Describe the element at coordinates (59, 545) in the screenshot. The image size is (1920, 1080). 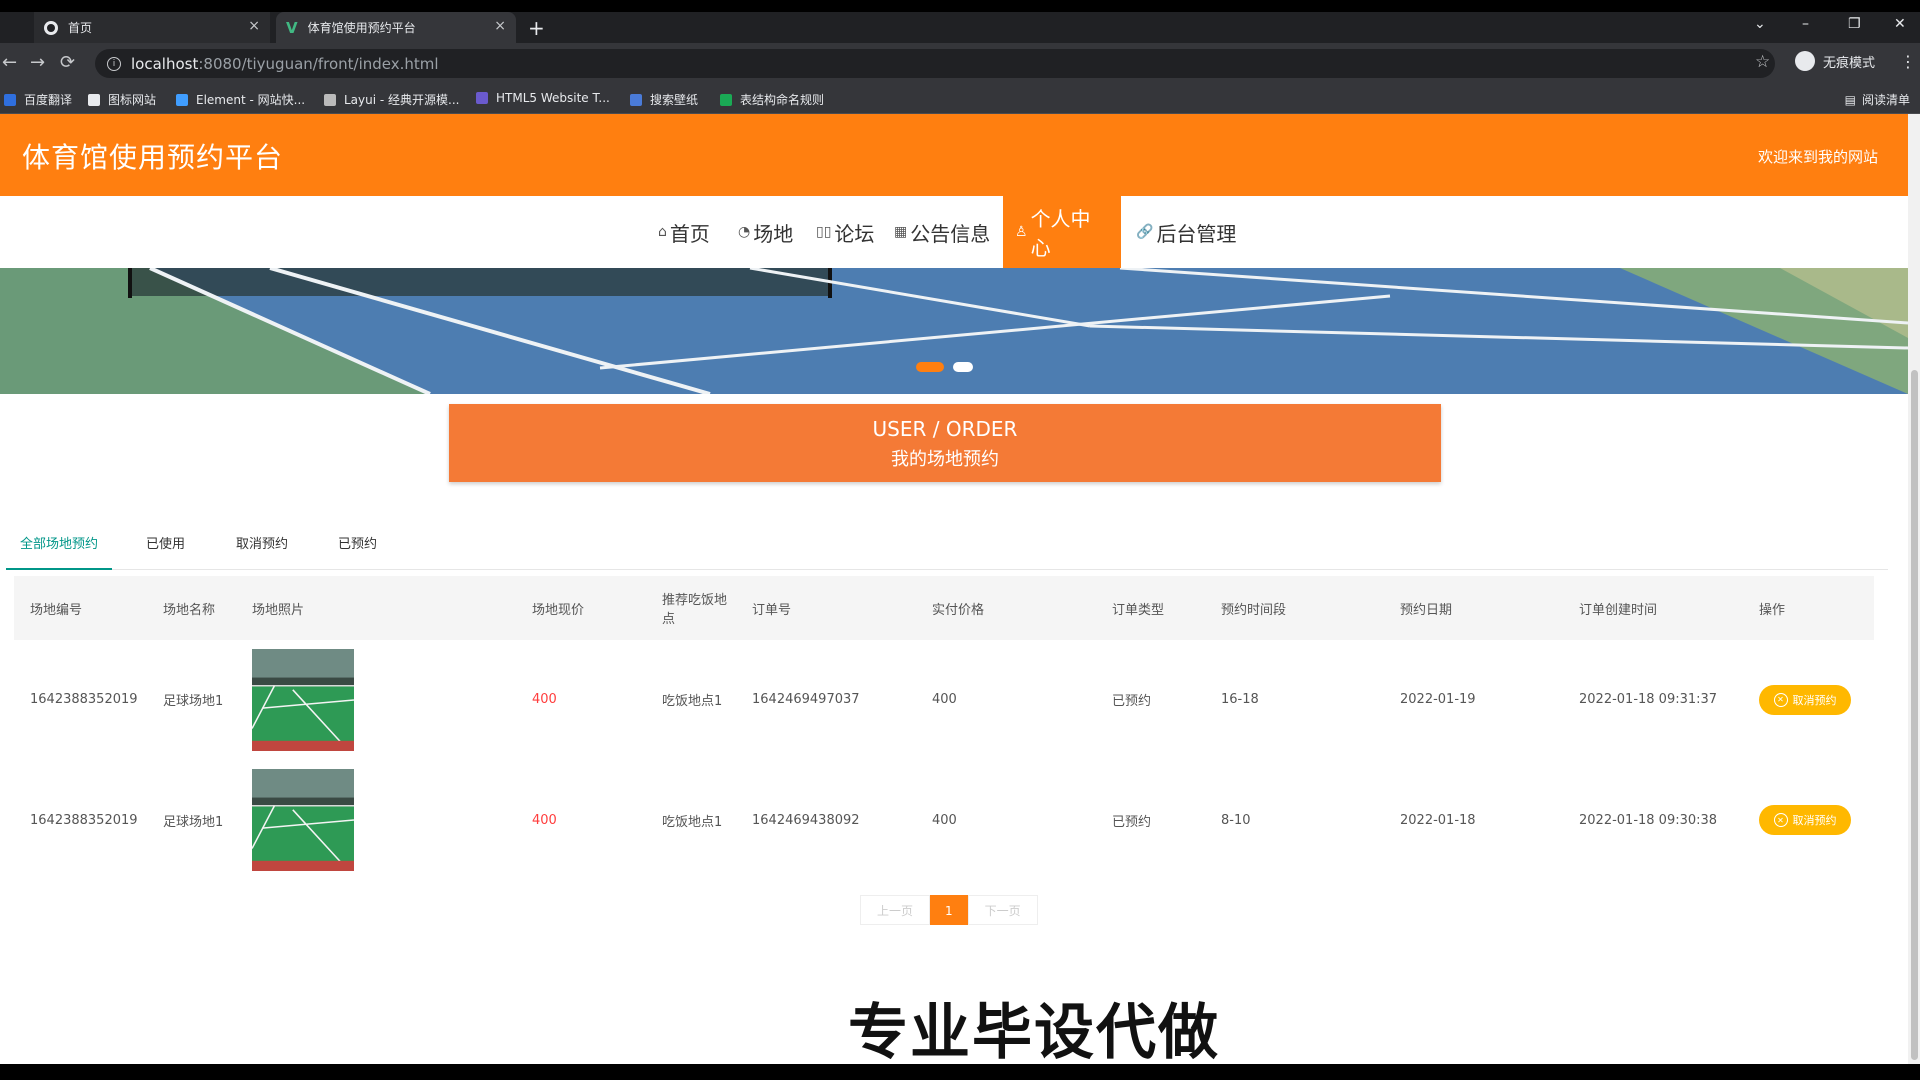
I see `tab-all-orders: 全部场地预约` at that location.